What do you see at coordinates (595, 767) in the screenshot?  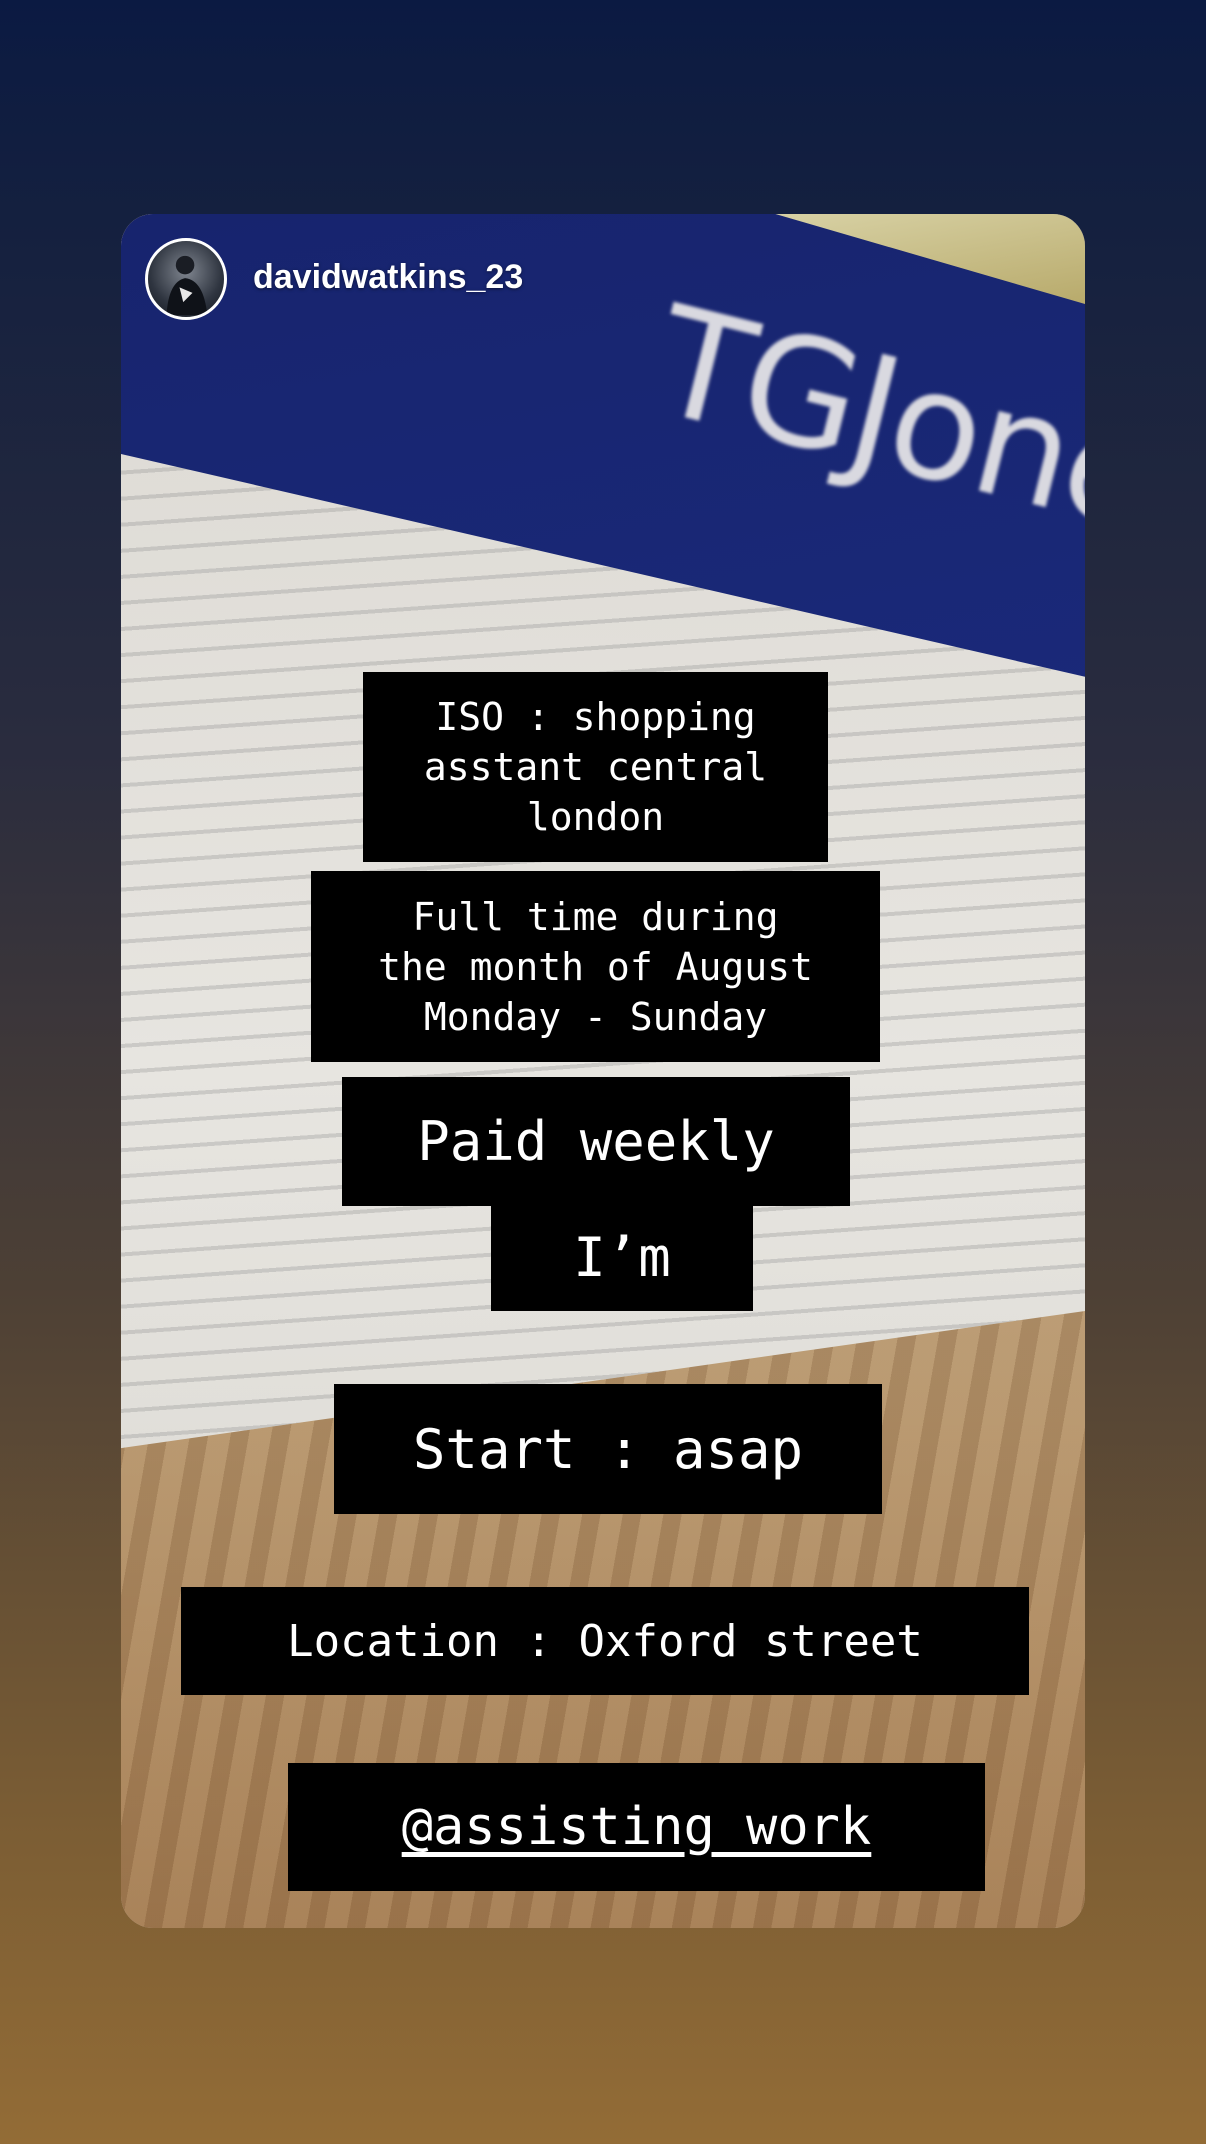 I see `role-sticker: ISO : shopping asstant central london` at bounding box center [595, 767].